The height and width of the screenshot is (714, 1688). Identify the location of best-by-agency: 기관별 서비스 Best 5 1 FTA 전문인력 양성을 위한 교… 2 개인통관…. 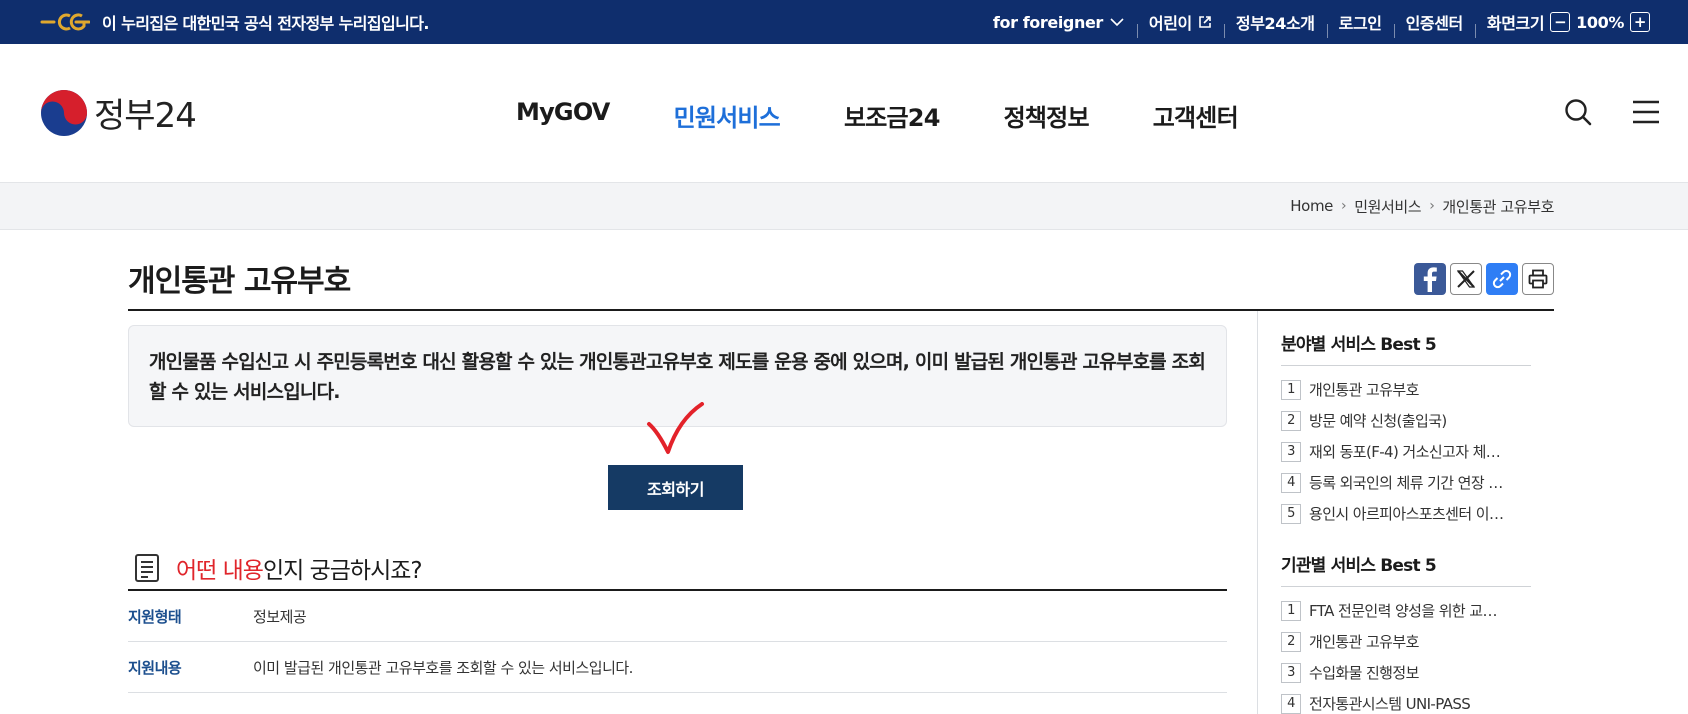
(1406, 632).